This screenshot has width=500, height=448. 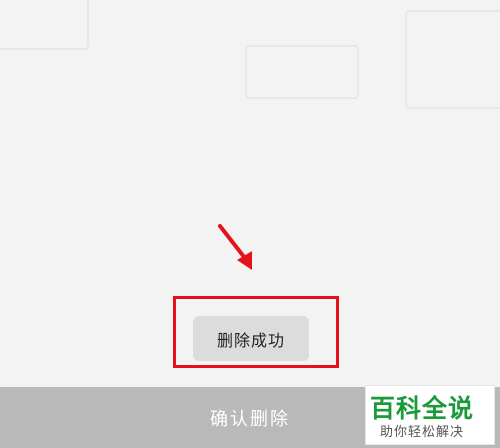 I want to click on watermark-title: 百科全说, so click(x=422, y=408).